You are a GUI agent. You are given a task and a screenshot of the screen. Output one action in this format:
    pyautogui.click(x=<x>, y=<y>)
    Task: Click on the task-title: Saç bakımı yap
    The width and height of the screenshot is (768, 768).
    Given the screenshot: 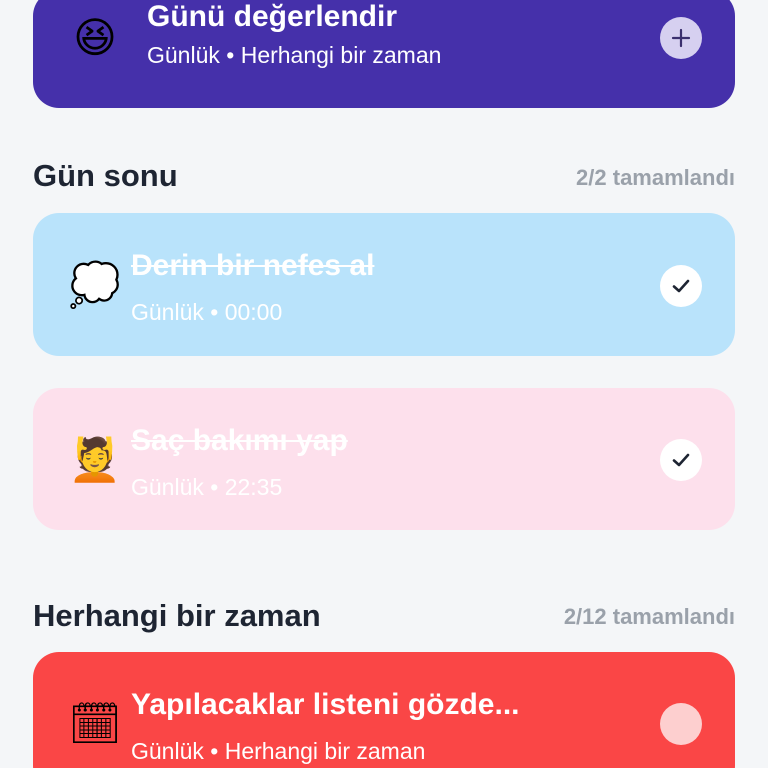 What is the action you would take?
    pyautogui.click(x=239, y=440)
    